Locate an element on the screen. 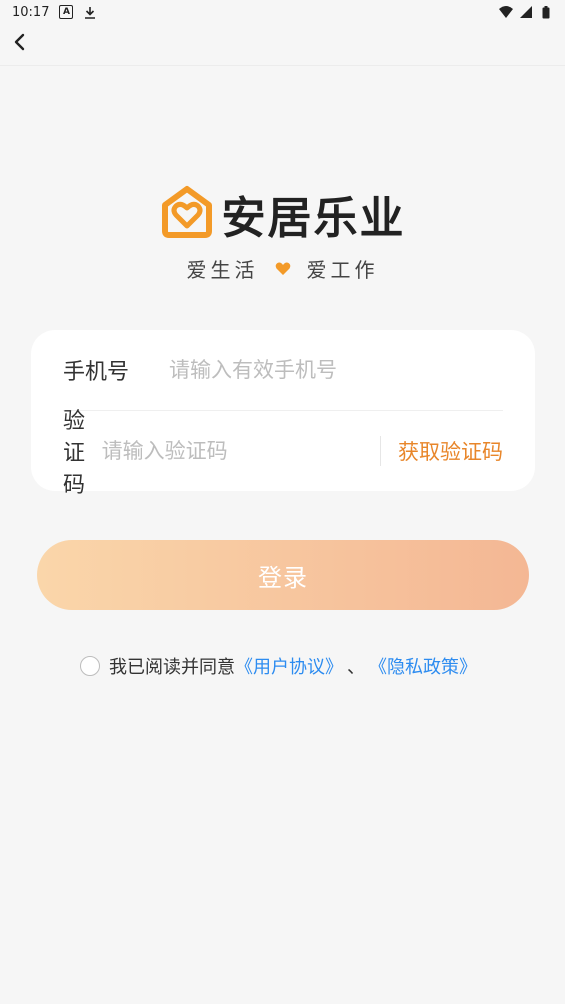  logo-name: 安居乐业 is located at coordinates (313, 218).